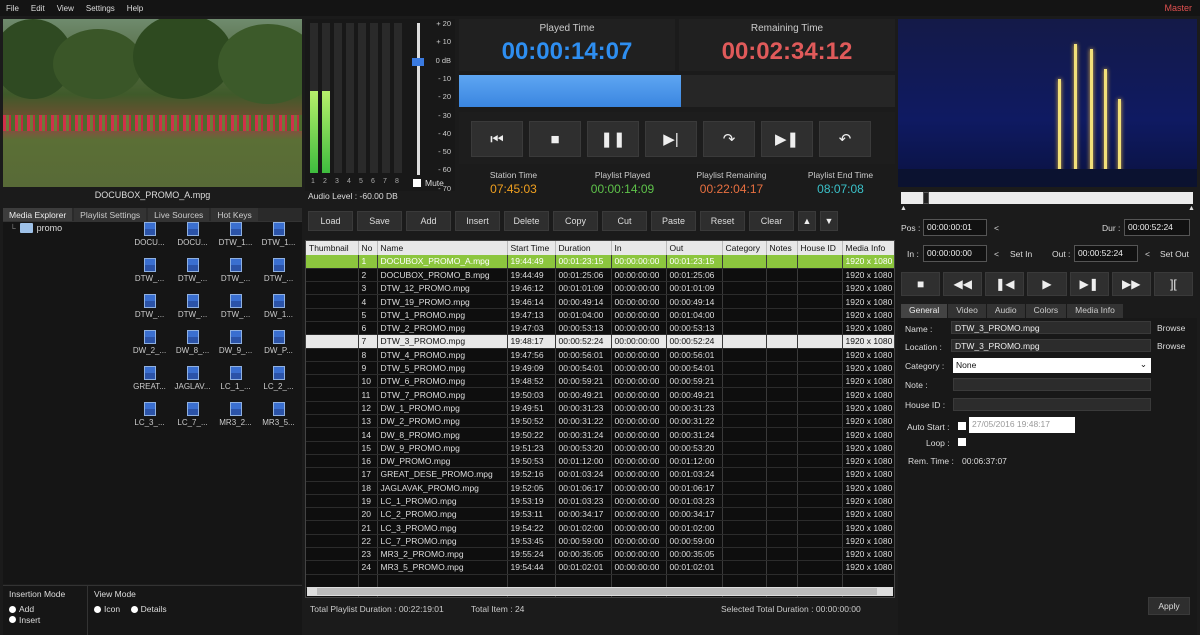 The image size is (1200, 635). I want to click on column-header: Thumbnail, so click(332, 248).